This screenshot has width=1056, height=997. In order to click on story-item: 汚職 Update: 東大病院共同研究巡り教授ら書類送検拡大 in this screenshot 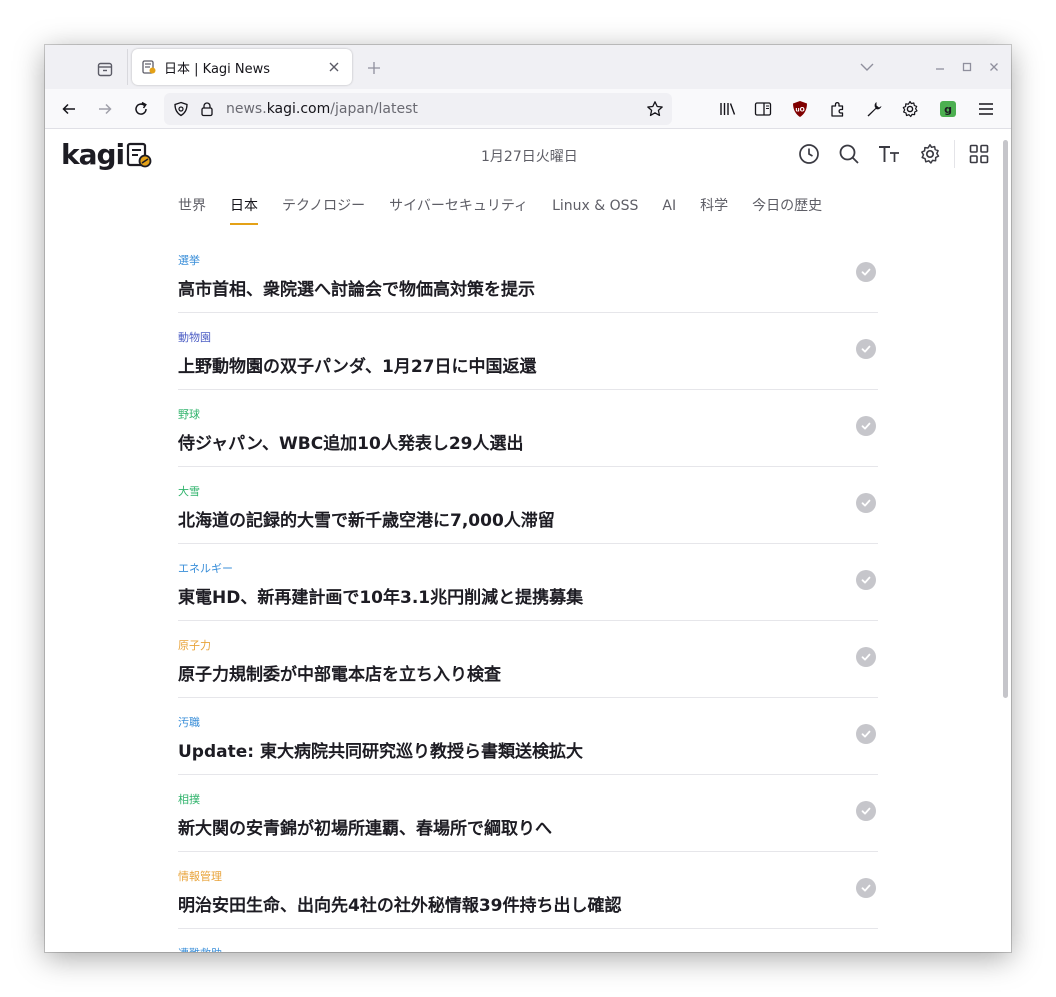, I will do `click(528, 736)`.